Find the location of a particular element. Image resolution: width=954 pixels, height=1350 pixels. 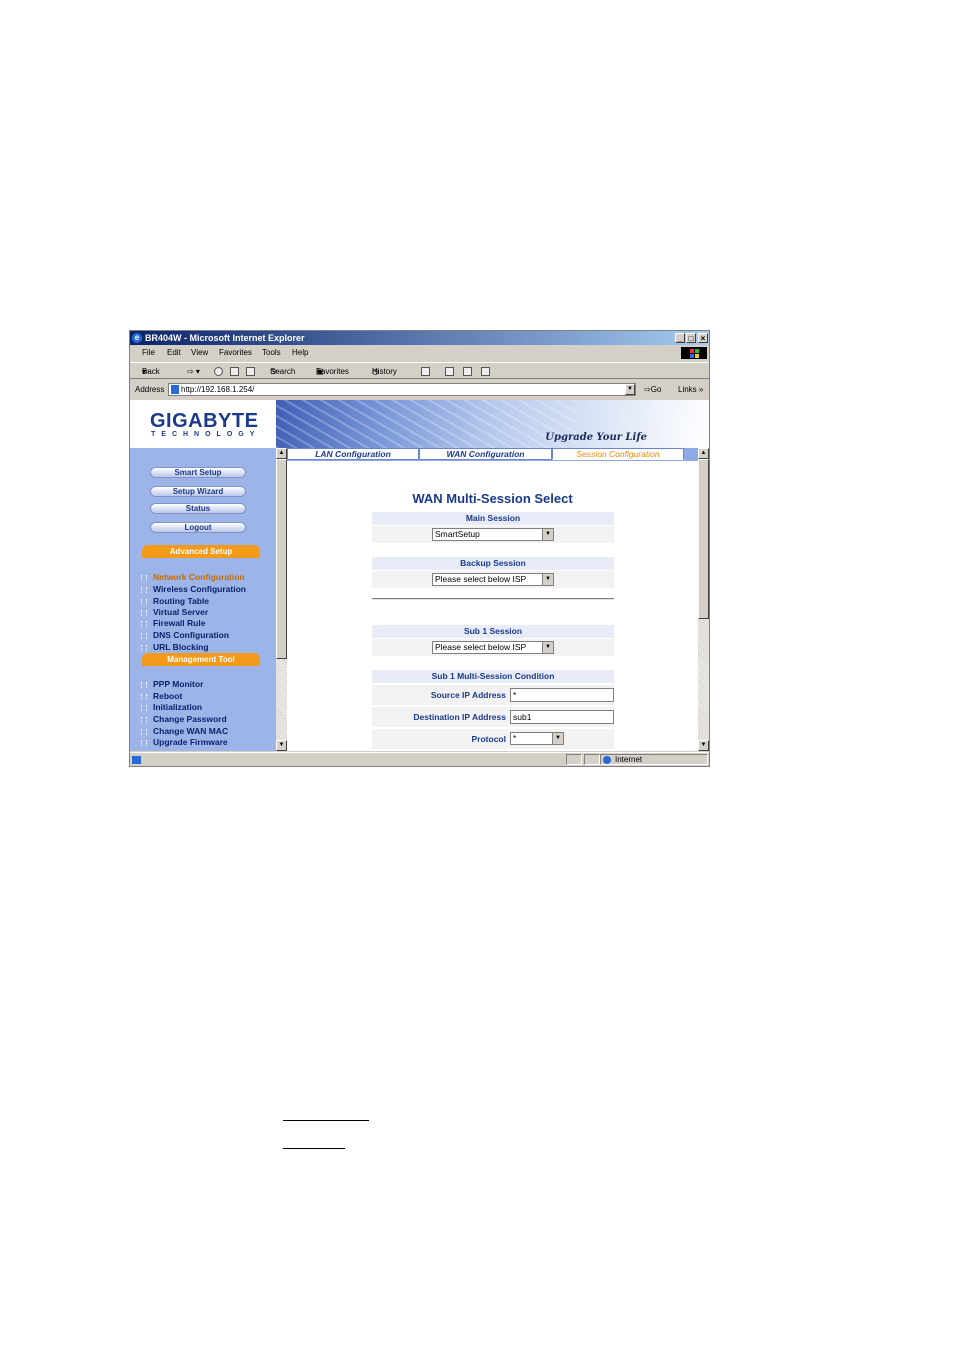

nav-reboot: Reboot is located at coordinates (161, 696).